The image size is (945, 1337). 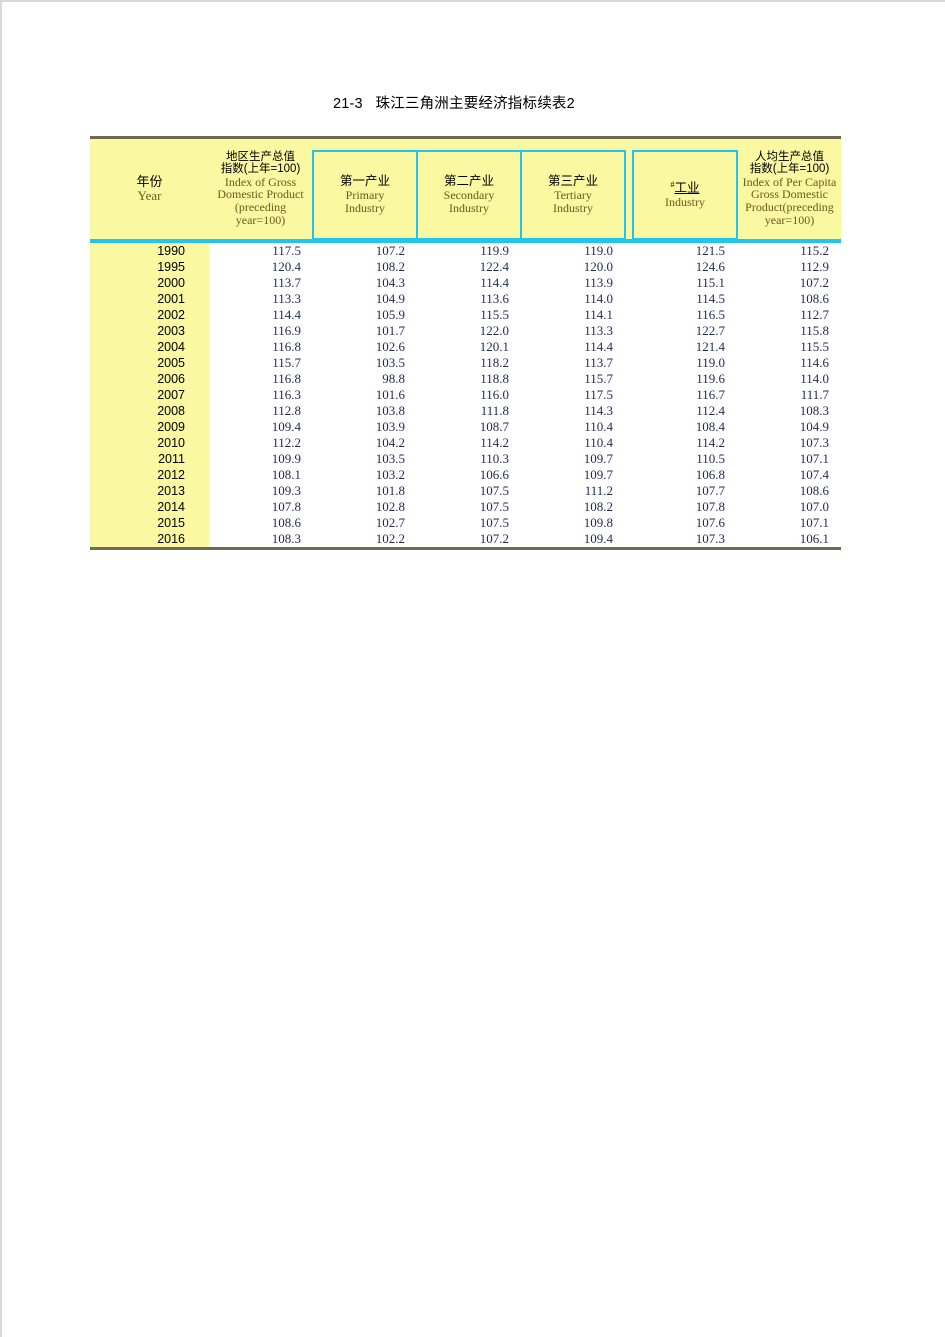 What do you see at coordinates (149, 507) in the screenshot?
I see `cell-year: 2014` at bounding box center [149, 507].